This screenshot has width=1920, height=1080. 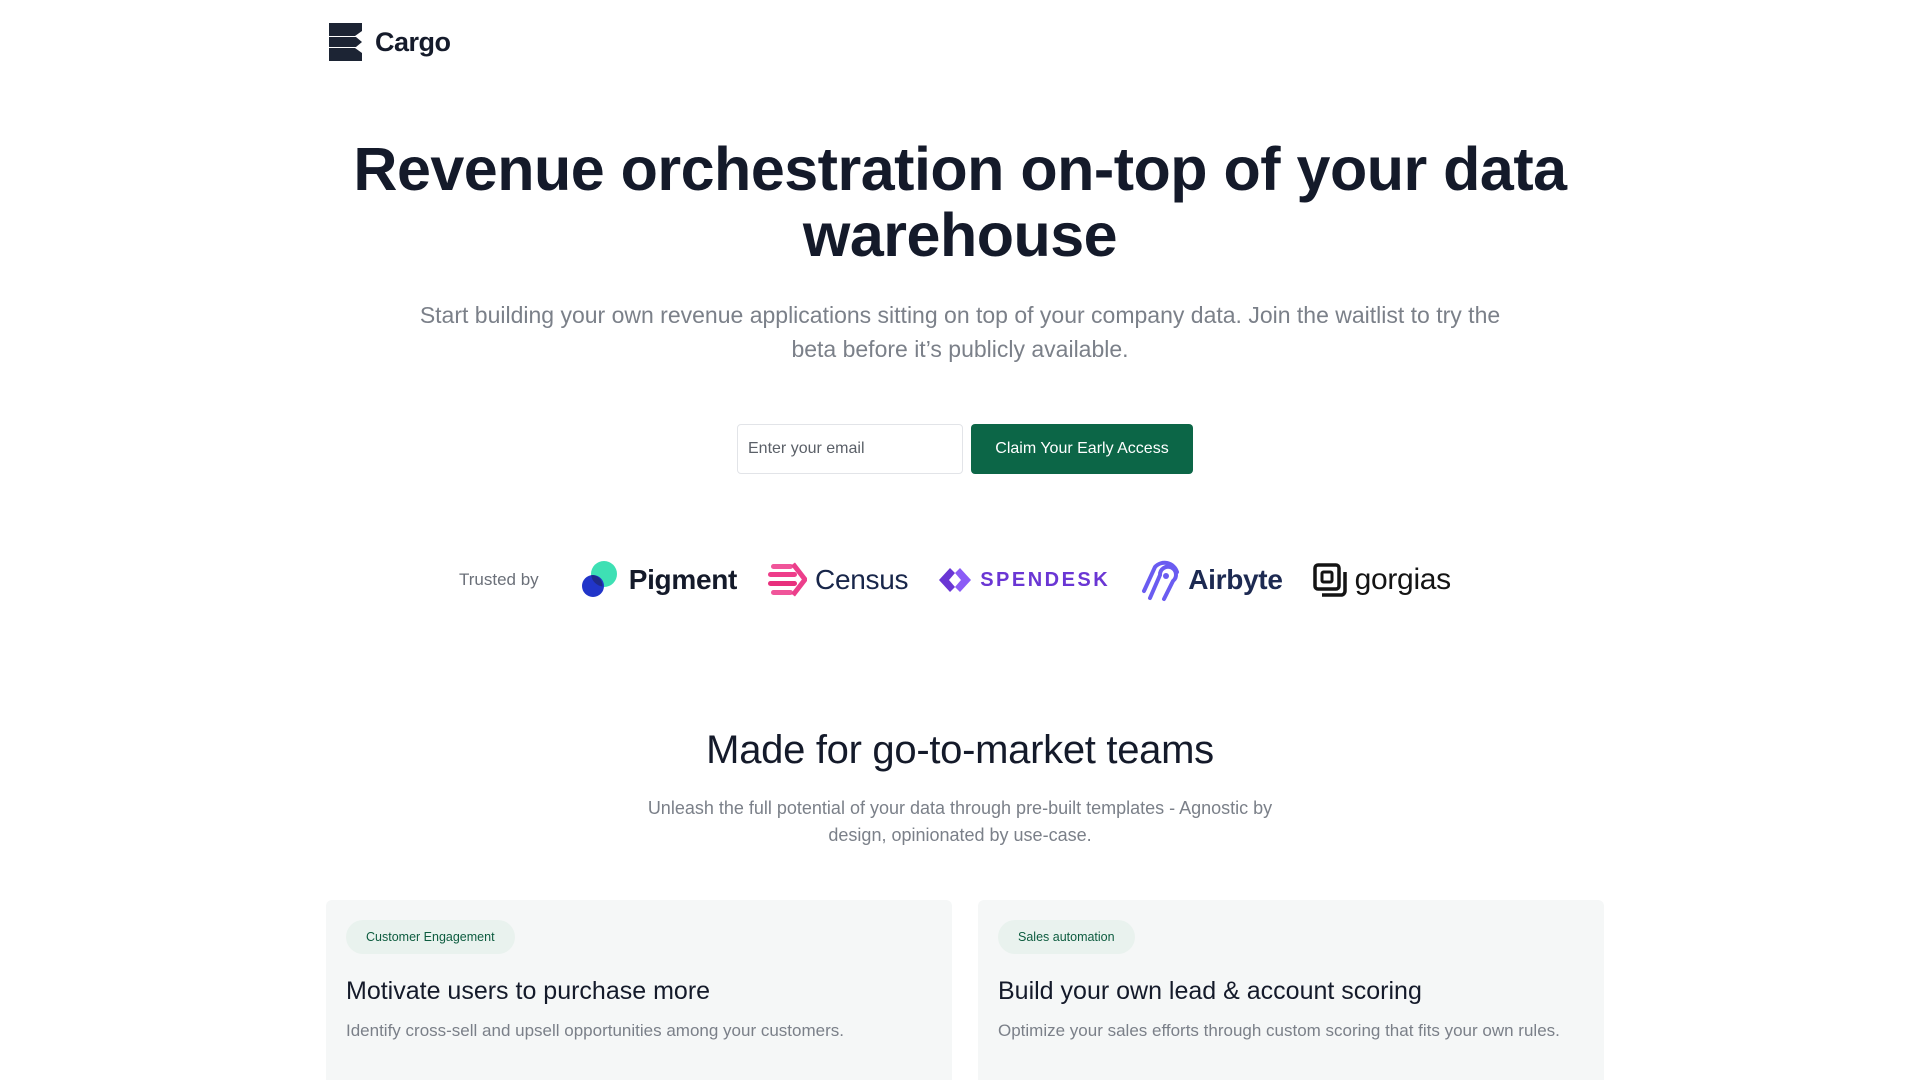 What do you see at coordinates (1403, 579) in the screenshot?
I see `gorgias-name: gorgias` at bounding box center [1403, 579].